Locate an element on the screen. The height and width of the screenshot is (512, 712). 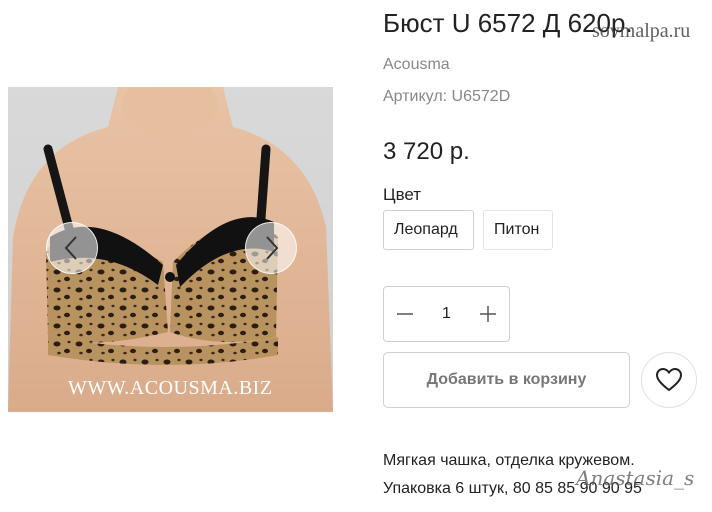
brand-name: Acousma is located at coordinates (416, 65).